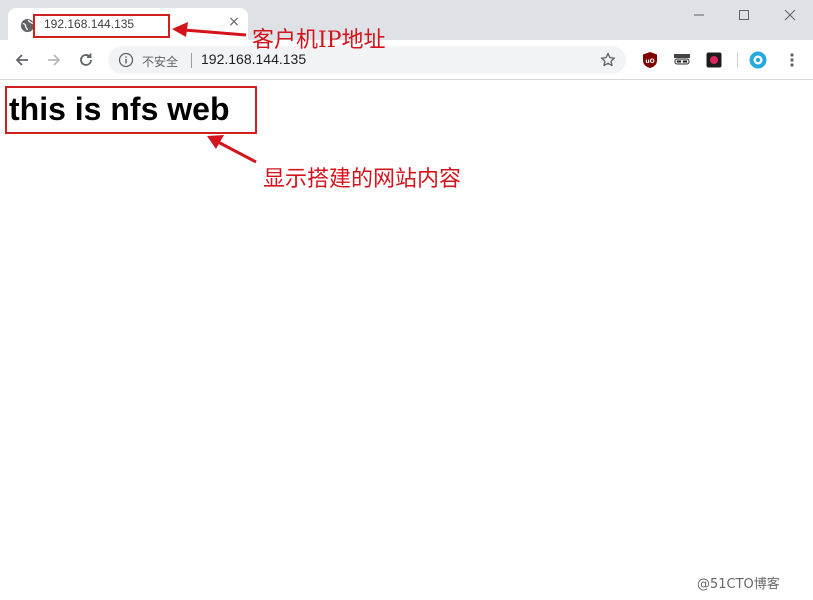 The height and width of the screenshot is (600, 813). Describe the element at coordinates (232, 149) in the screenshot. I see `arrow-to-heading` at that location.